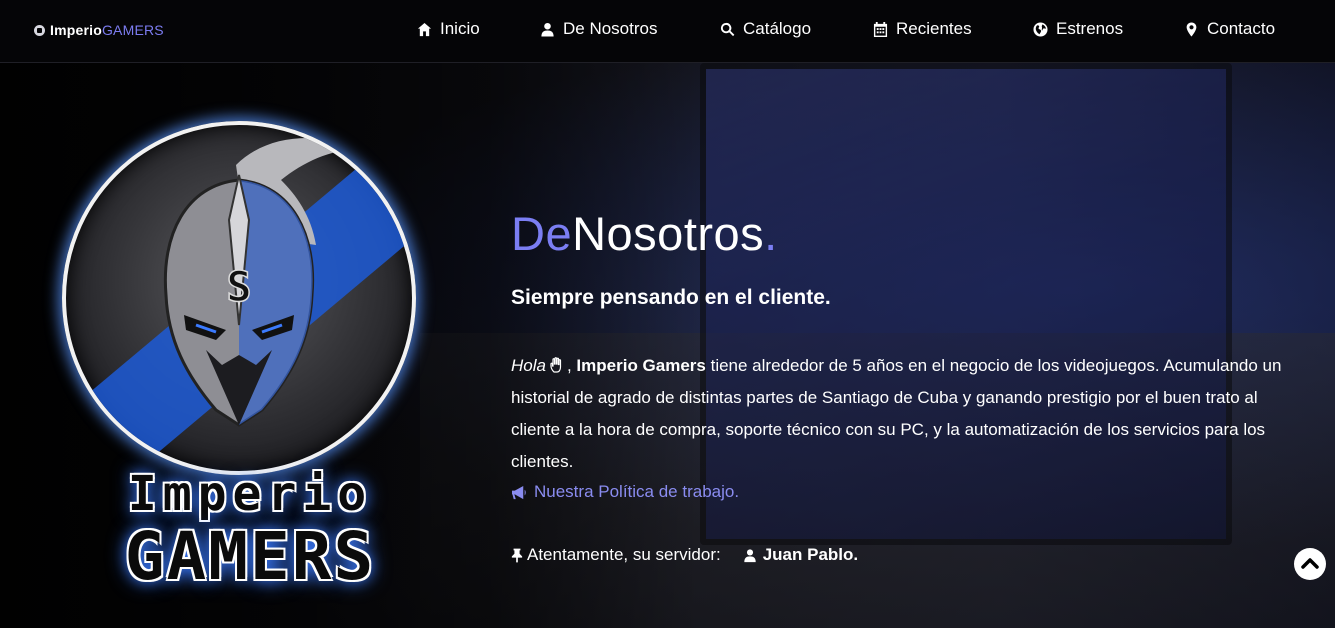 The height and width of the screenshot is (628, 1335). I want to click on pushpin-icon, so click(517, 555).